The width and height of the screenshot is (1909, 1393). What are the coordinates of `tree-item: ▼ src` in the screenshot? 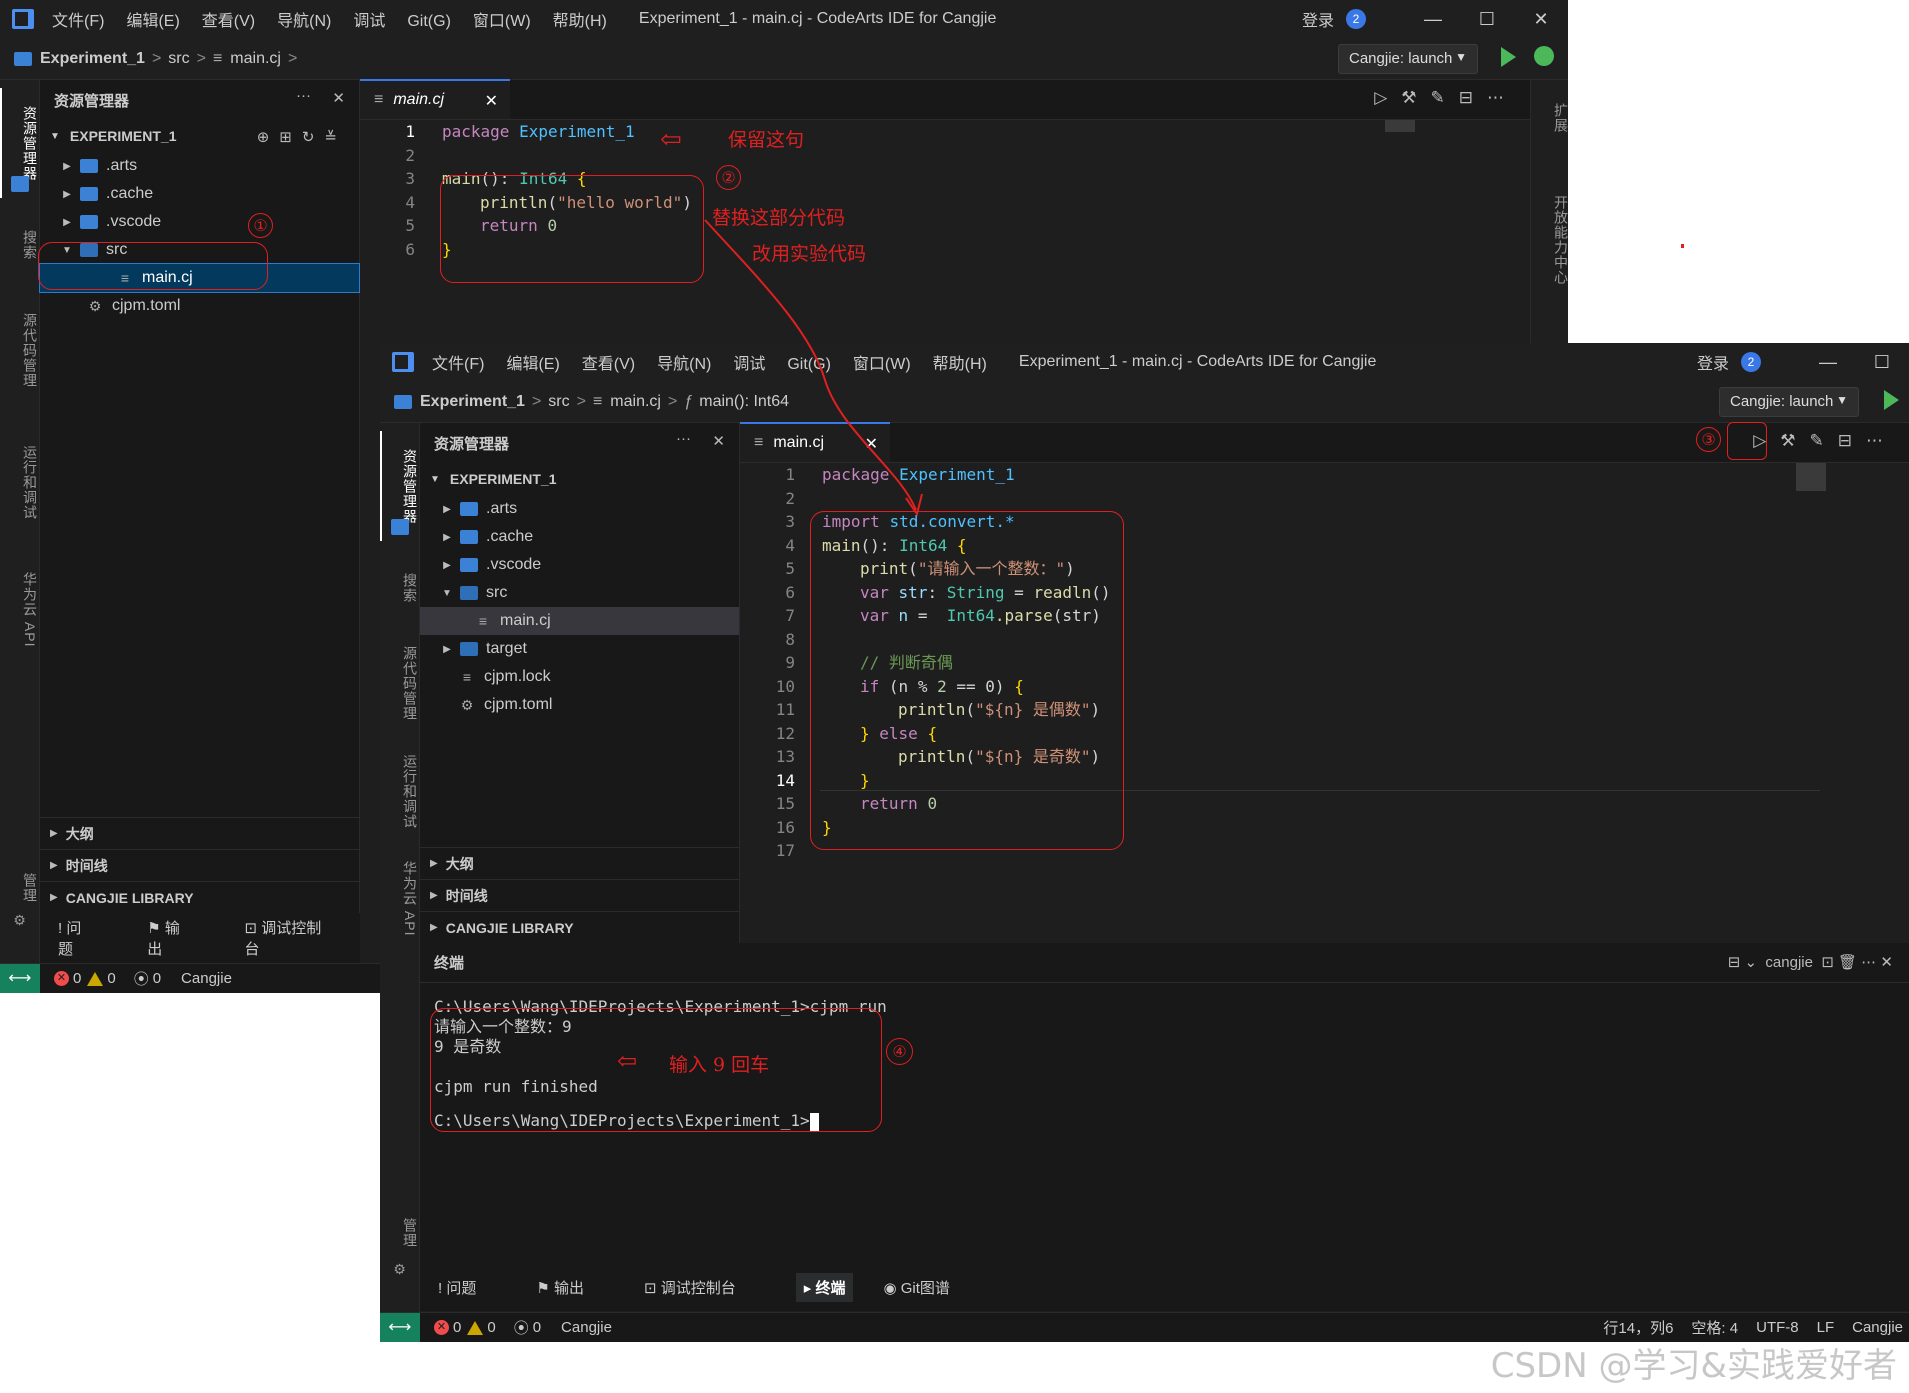 It's located at (579, 593).